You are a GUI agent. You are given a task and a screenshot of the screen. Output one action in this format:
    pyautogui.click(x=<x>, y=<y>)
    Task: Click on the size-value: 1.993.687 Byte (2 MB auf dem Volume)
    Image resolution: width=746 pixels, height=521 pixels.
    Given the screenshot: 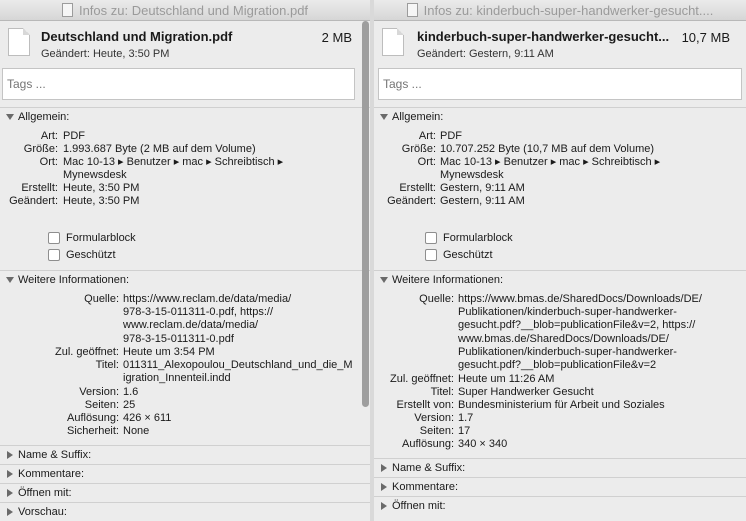 What is the action you would take?
    pyautogui.click(x=159, y=149)
    